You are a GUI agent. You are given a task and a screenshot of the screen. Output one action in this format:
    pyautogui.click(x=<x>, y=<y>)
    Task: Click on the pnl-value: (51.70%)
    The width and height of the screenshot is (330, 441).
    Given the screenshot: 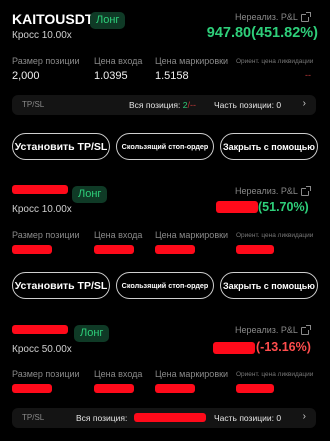 What is the action you would take?
    pyautogui.click(x=283, y=207)
    